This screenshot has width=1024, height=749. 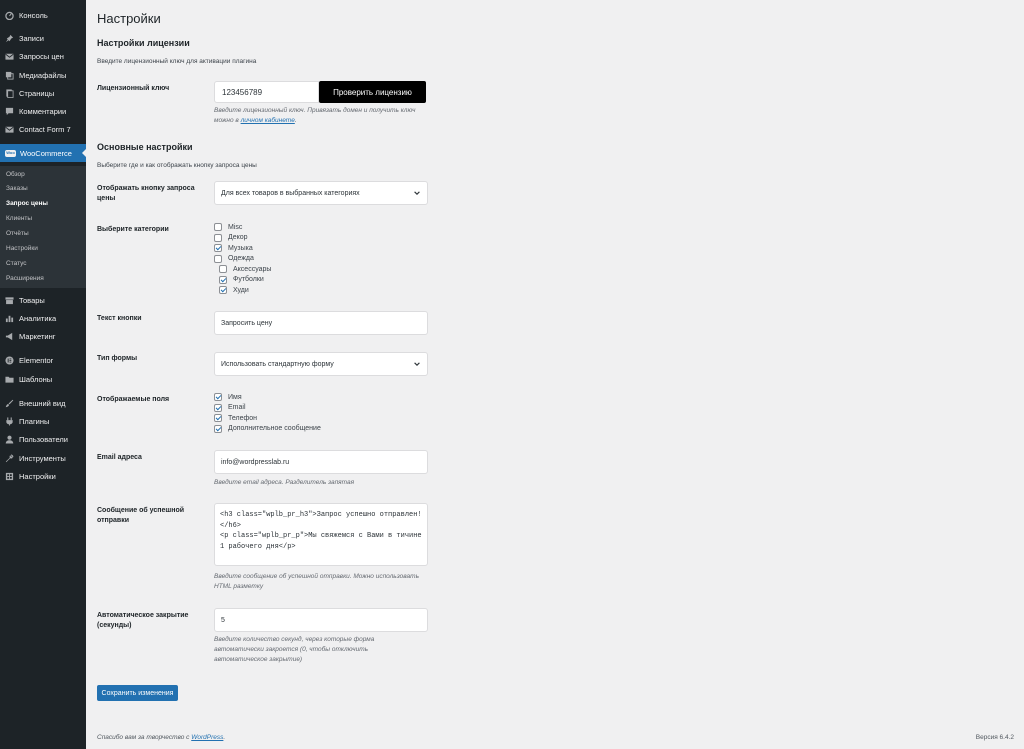 What do you see at coordinates (417, 364) in the screenshot?
I see `chevron-down-icon` at bounding box center [417, 364].